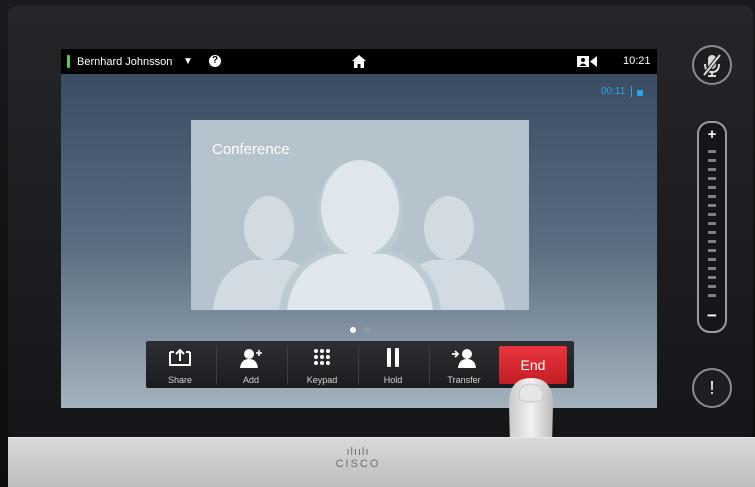  What do you see at coordinates (124, 62) in the screenshot?
I see `caller-name: Bernhard Johnsson` at bounding box center [124, 62].